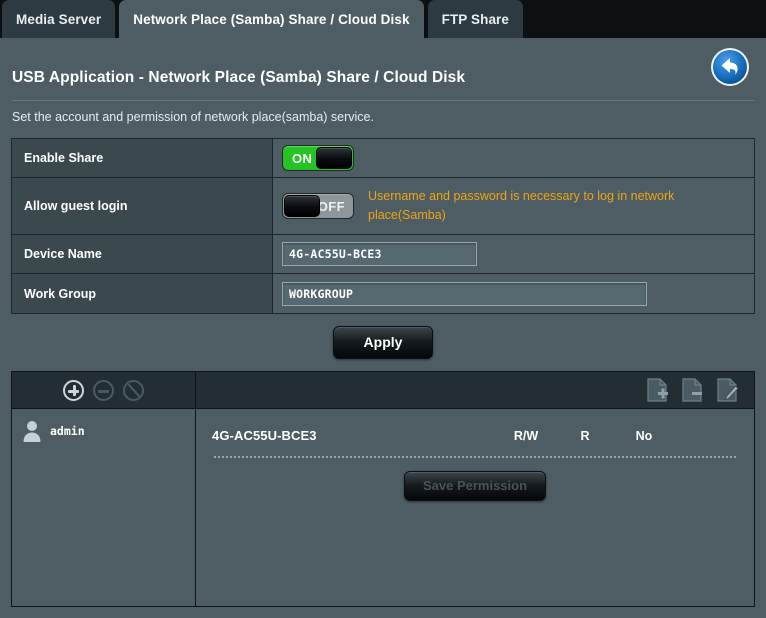  I want to click on back-arrow-icon, so click(730, 67).